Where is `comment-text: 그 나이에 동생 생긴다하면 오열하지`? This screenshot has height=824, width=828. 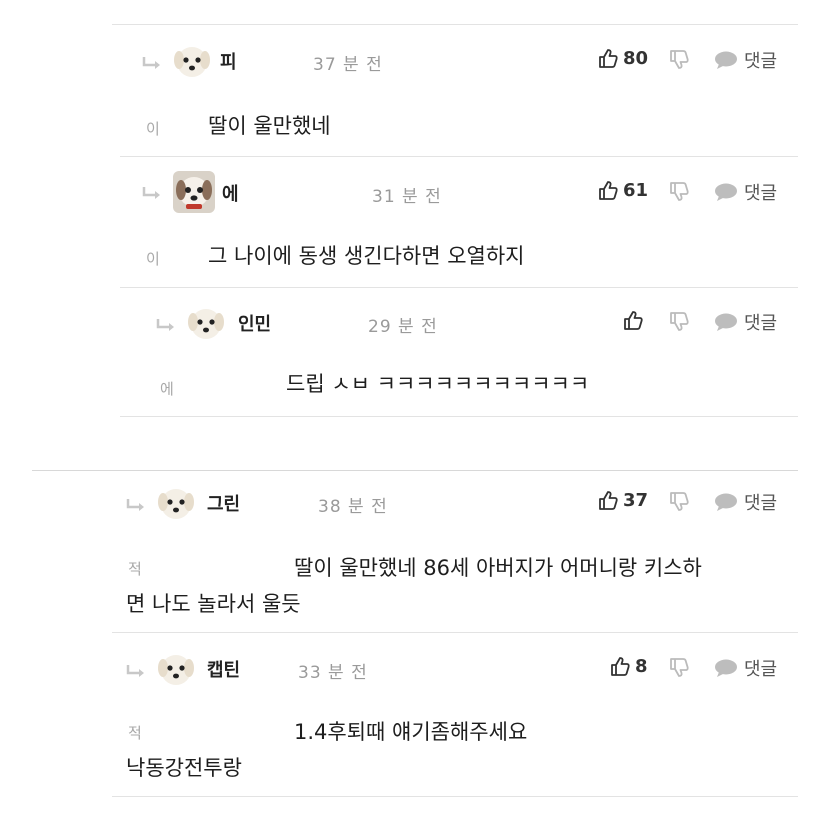 comment-text: 그 나이에 동생 생긴다하면 오열하지 is located at coordinates (366, 256).